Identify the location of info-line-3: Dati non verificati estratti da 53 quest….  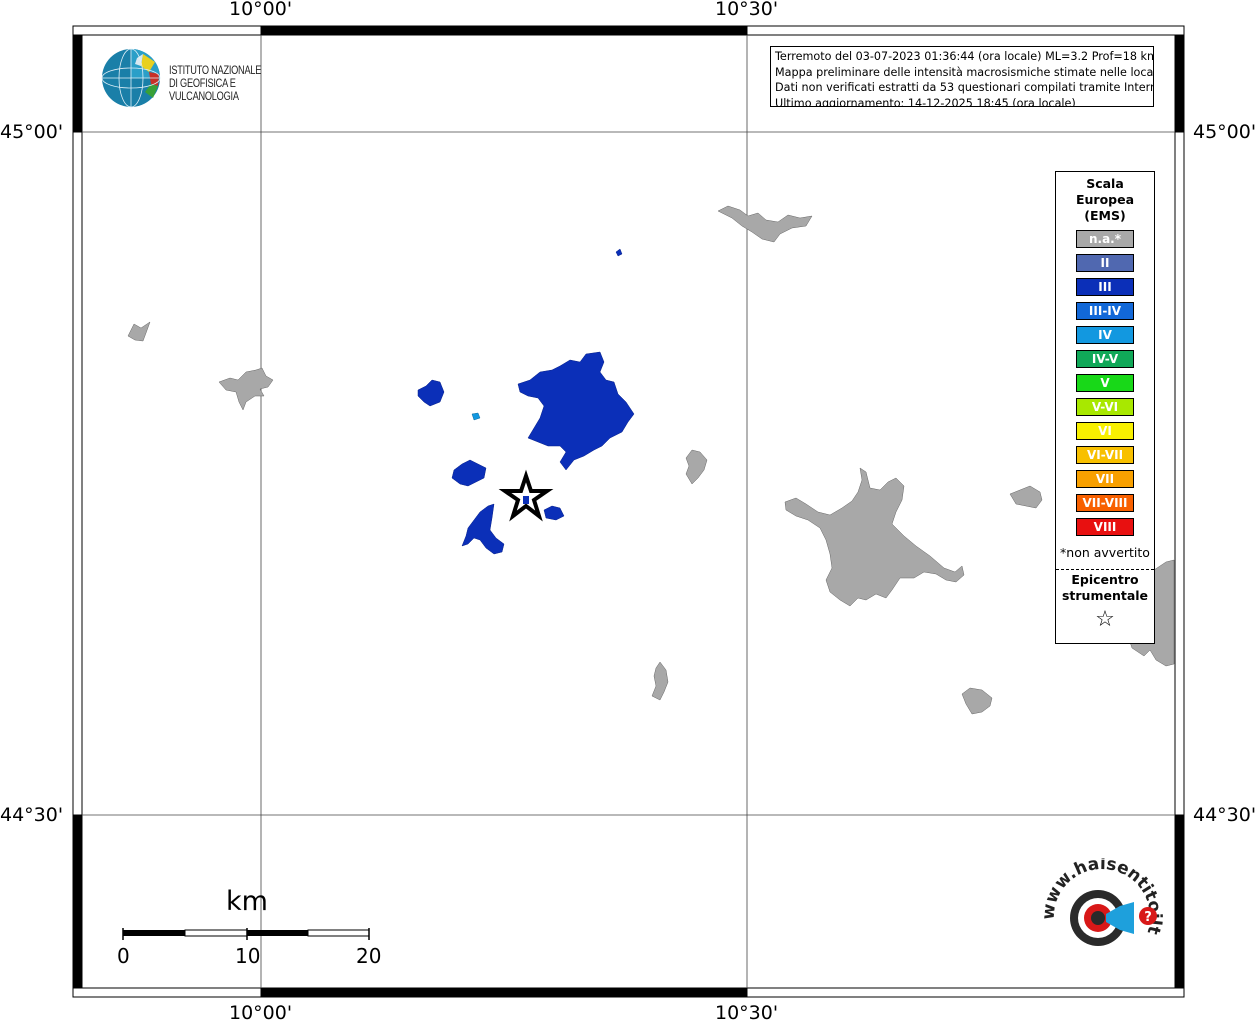
(964, 87).